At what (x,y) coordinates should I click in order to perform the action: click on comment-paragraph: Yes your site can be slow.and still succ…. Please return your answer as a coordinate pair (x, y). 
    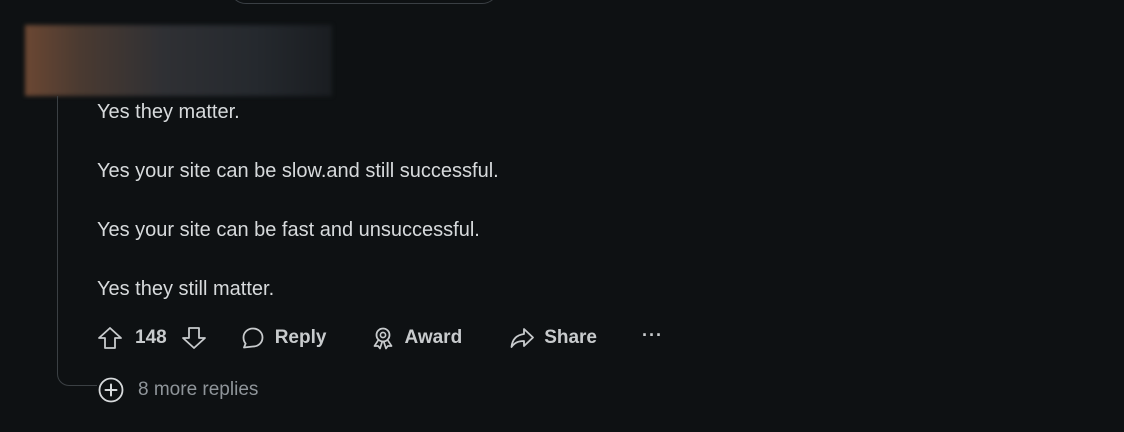
    Looking at the image, I should click on (298, 171).